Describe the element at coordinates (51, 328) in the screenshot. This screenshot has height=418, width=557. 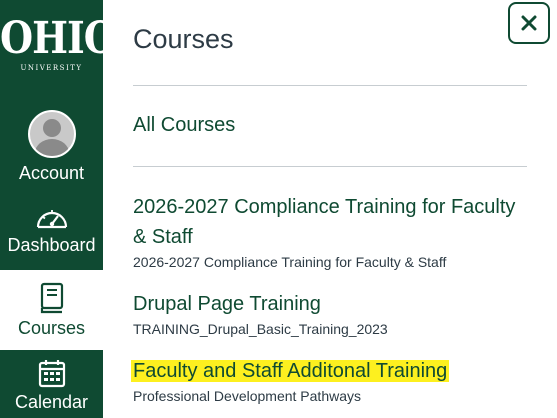
I see `nav-item-label: Courses` at that location.